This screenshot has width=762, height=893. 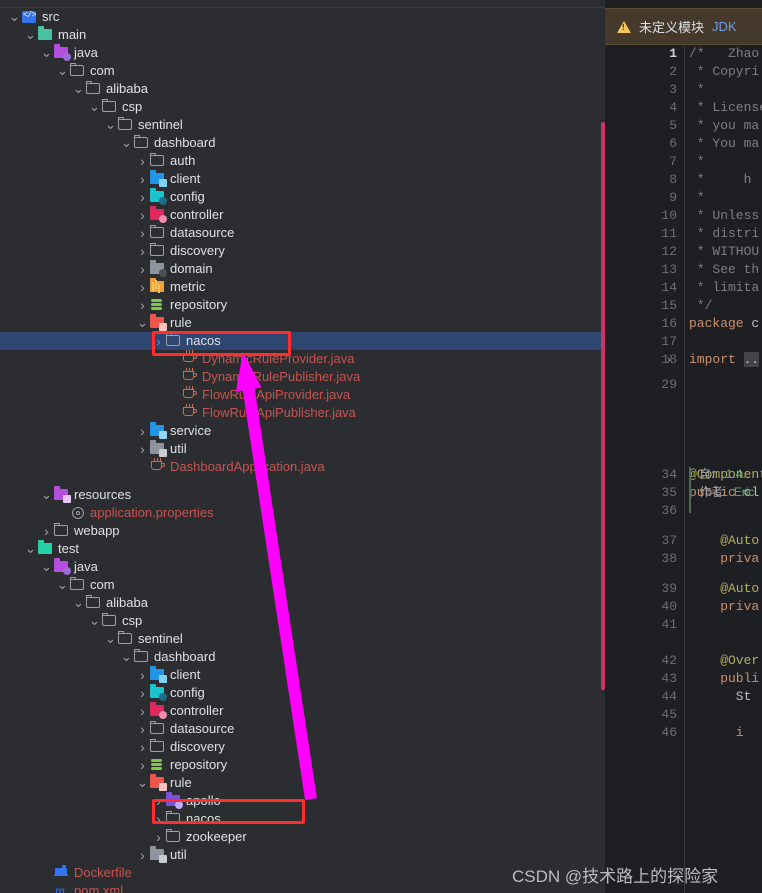 I want to click on tree-row-pom-xml: m pom.xml, so click(x=300, y=887).